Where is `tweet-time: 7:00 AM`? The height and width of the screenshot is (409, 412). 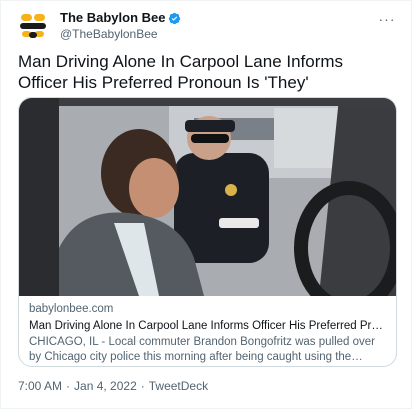 tweet-time: 7:00 AM is located at coordinates (40, 386).